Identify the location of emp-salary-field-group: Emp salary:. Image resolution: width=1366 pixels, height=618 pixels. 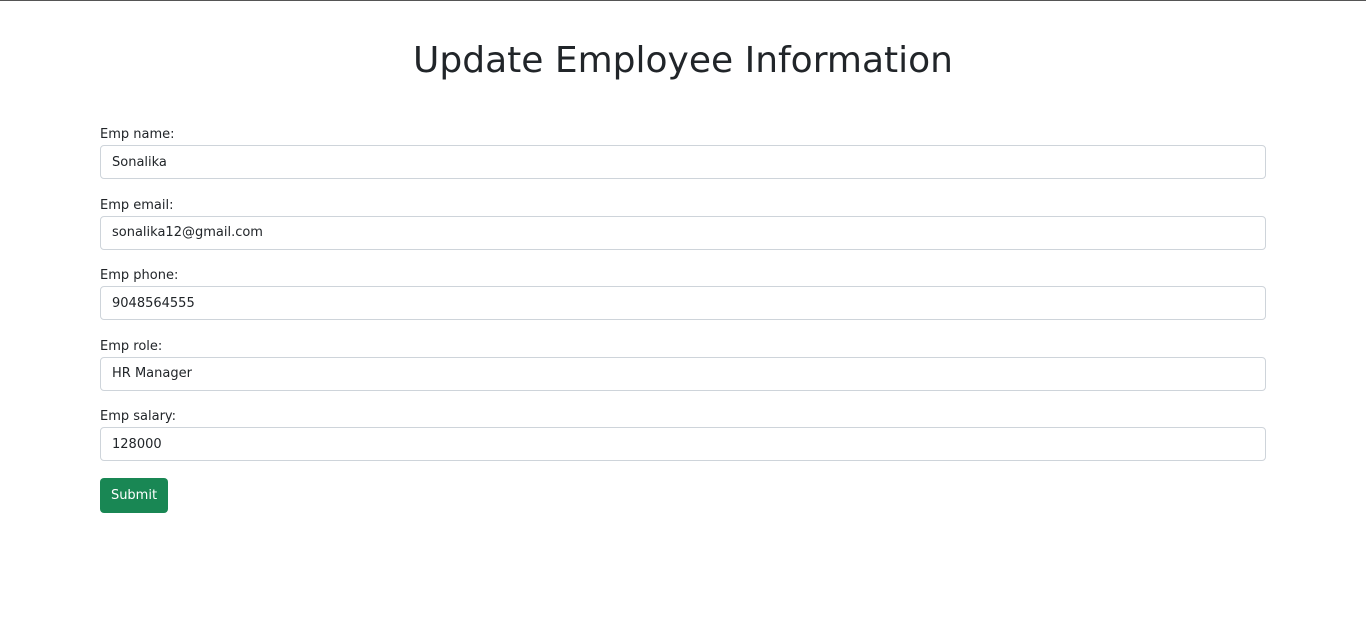
(683, 443).